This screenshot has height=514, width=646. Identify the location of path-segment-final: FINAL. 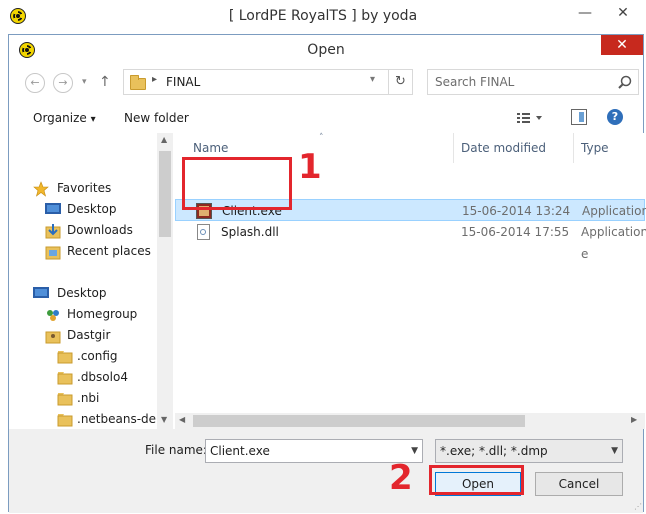
(183, 82).